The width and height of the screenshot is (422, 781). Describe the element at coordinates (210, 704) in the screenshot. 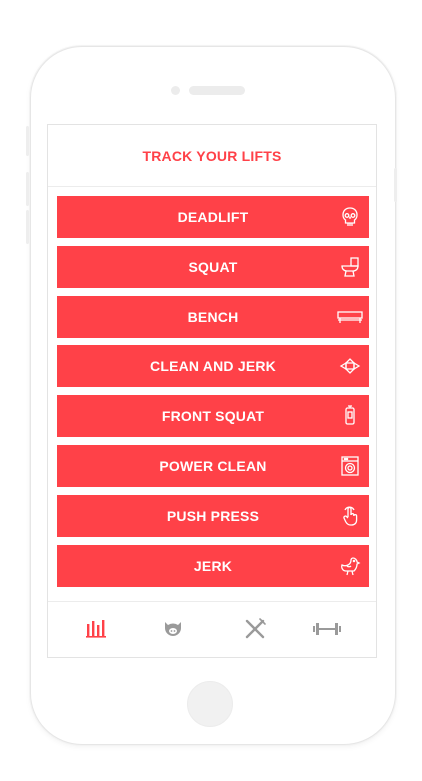

I see `phone-home-button` at that location.